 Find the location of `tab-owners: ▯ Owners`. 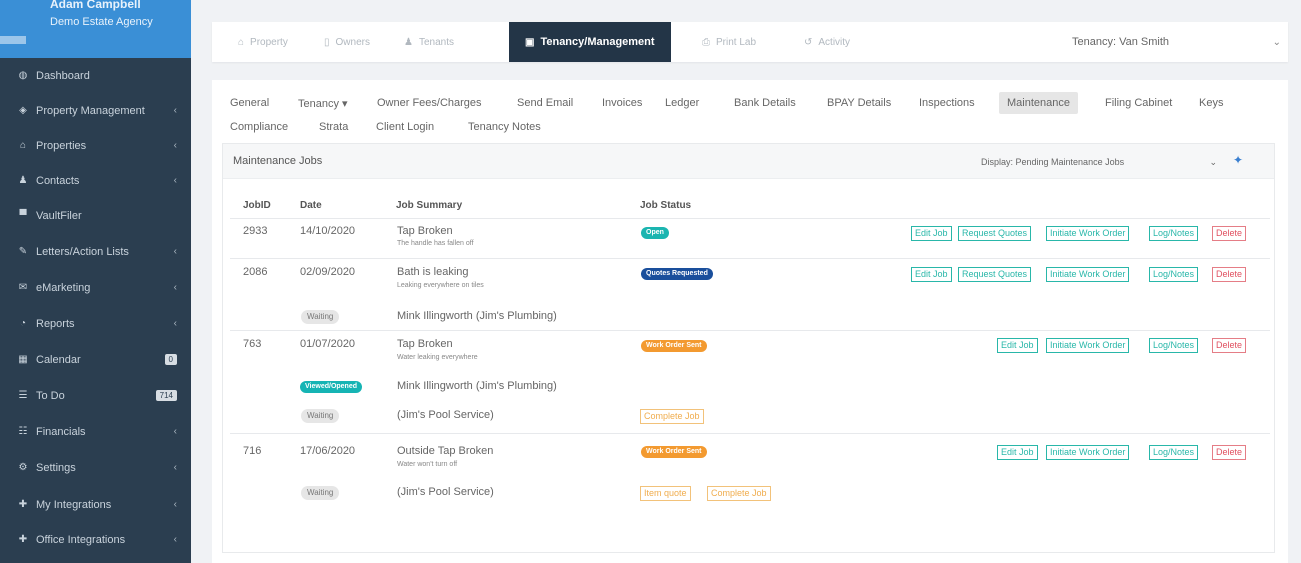

tab-owners: ▯ Owners is located at coordinates (347, 42).